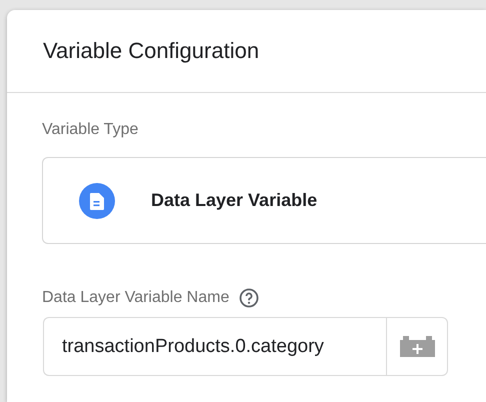  Describe the element at coordinates (91, 130) in the screenshot. I see `field-label: Variable Type` at that location.